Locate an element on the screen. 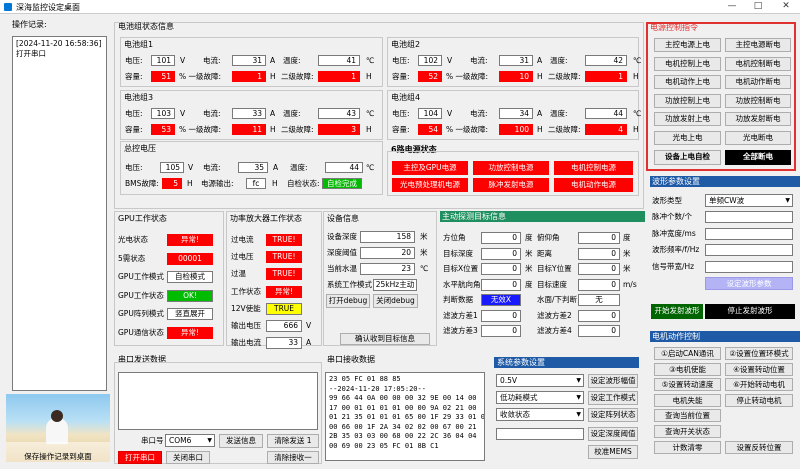  sonar-right-label: 滤波方差2 is located at coordinates (554, 315).